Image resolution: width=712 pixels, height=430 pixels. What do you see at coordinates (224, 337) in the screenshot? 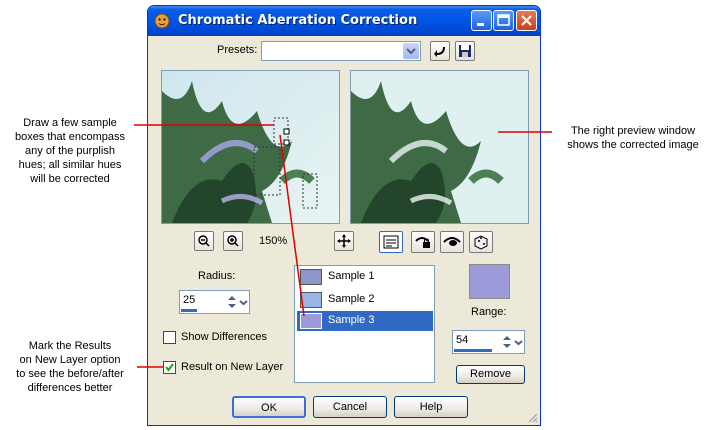
I see `show-differences-label: Show Differences` at bounding box center [224, 337].